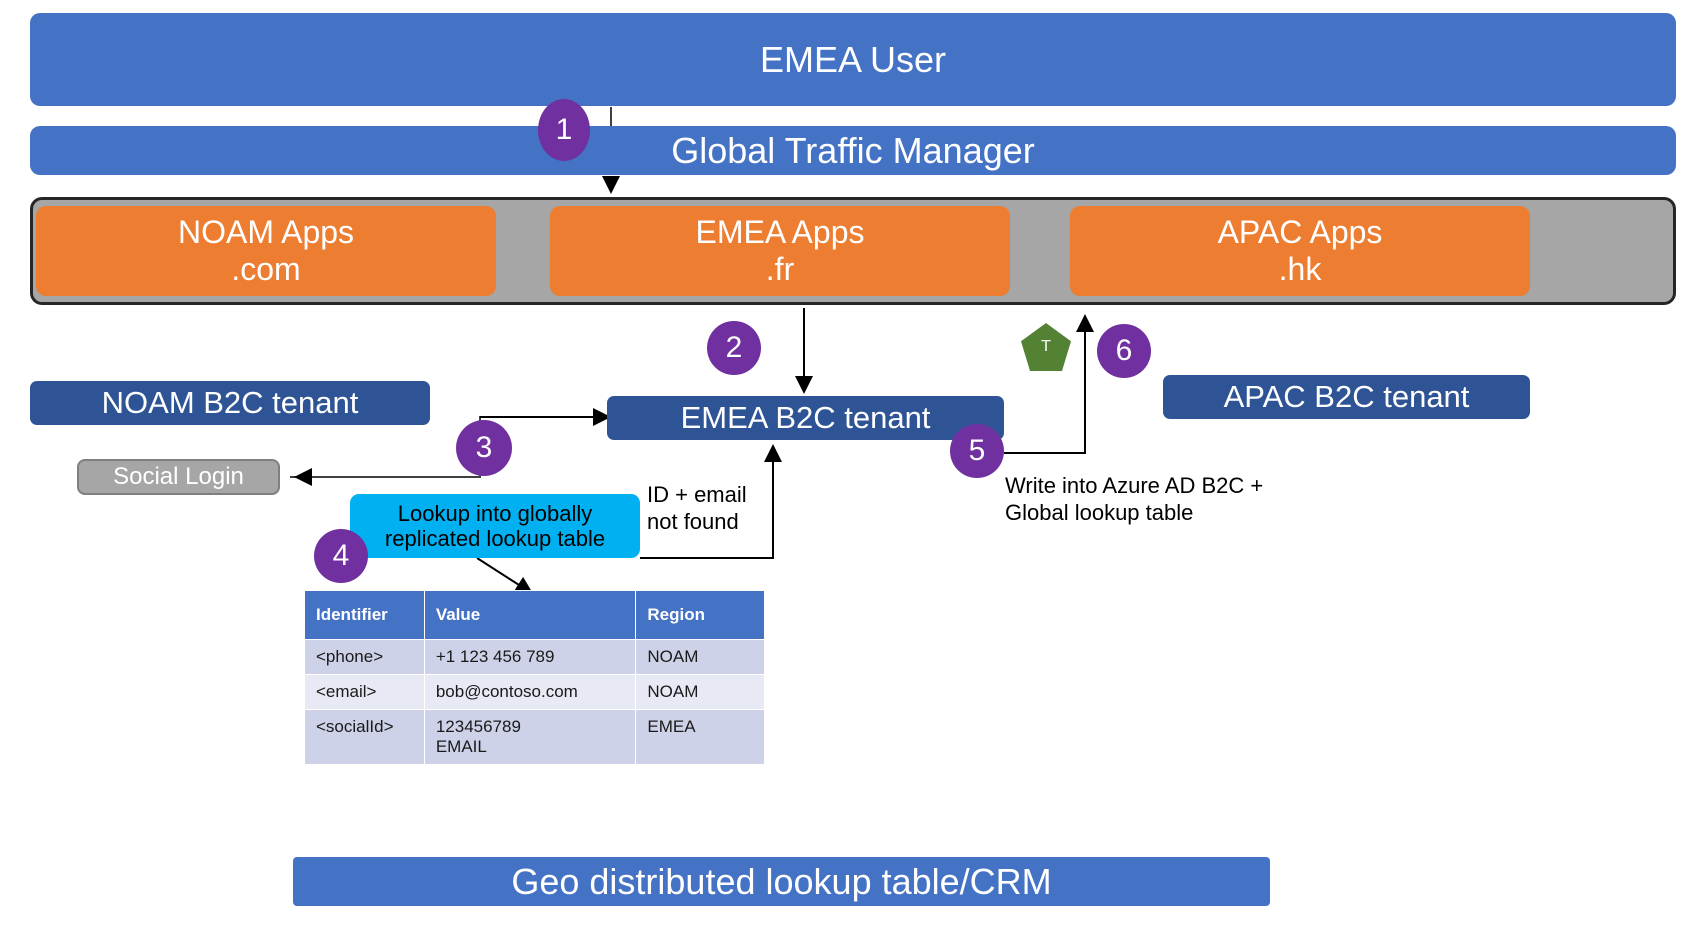  Describe the element at coordinates (564, 130) in the screenshot. I see `step-badge-1: 1` at that location.